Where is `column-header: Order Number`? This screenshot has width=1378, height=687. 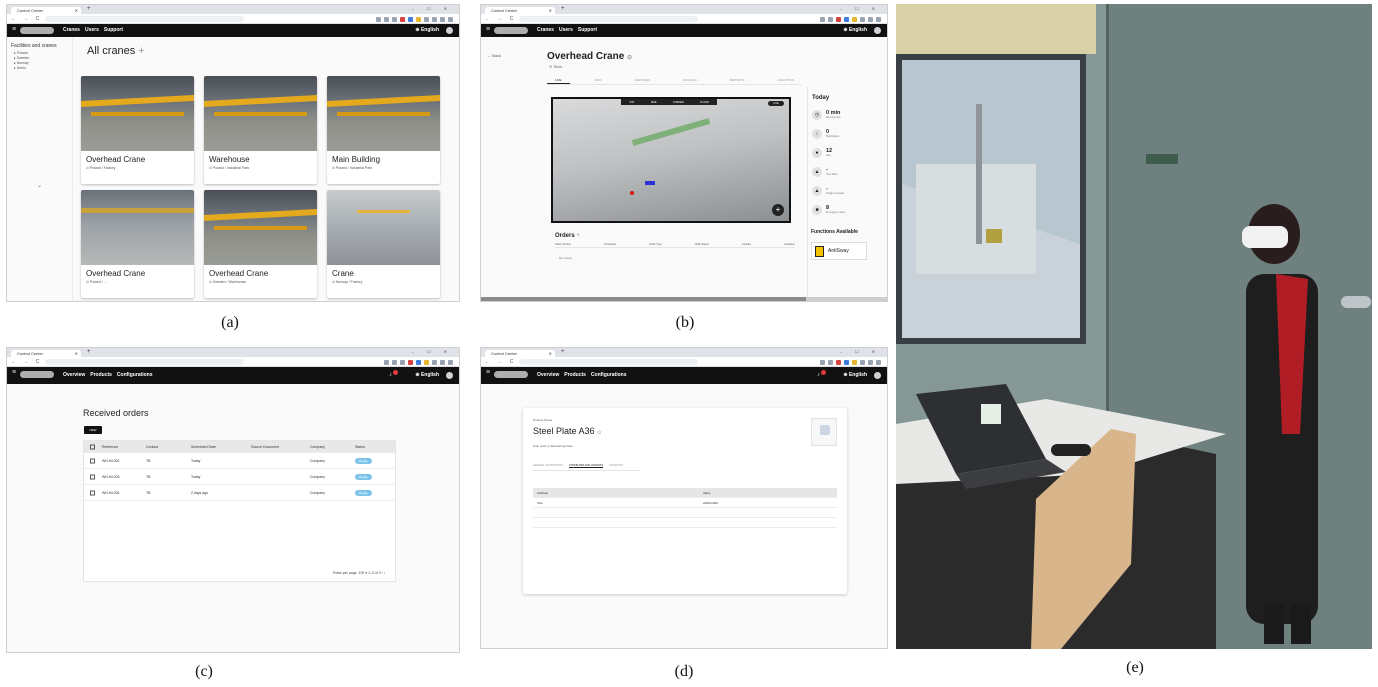
column-header: Order Number is located at coordinates (563, 244).